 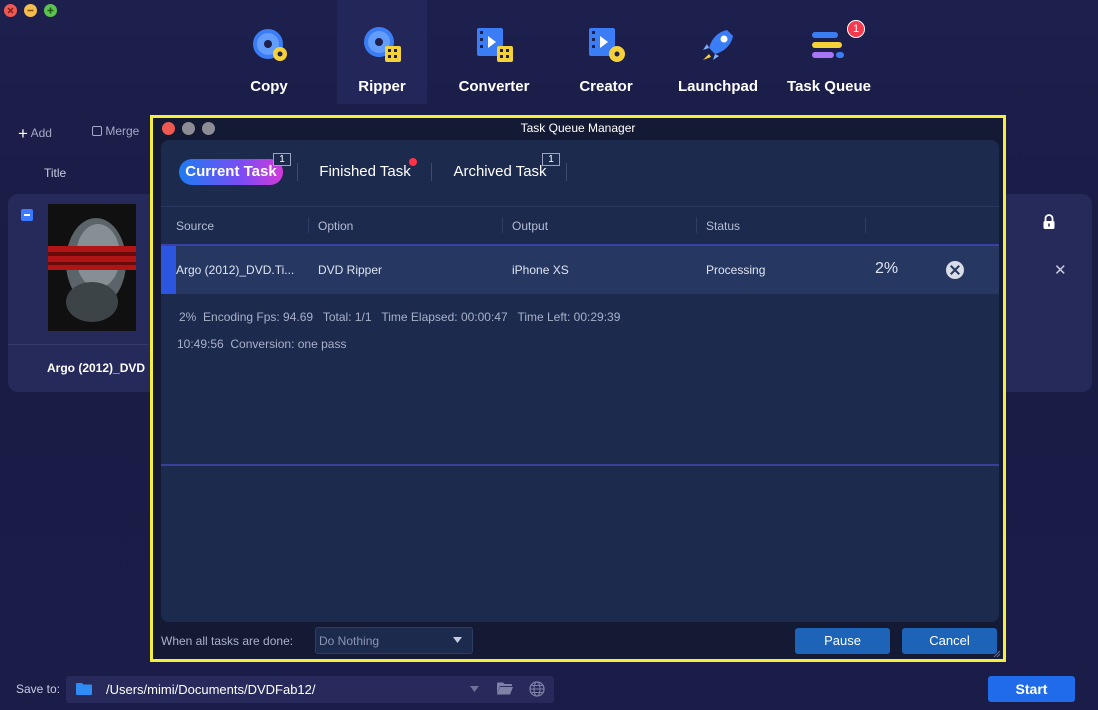 I want to click on nav-copy-label: Copy, so click(x=269, y=86).